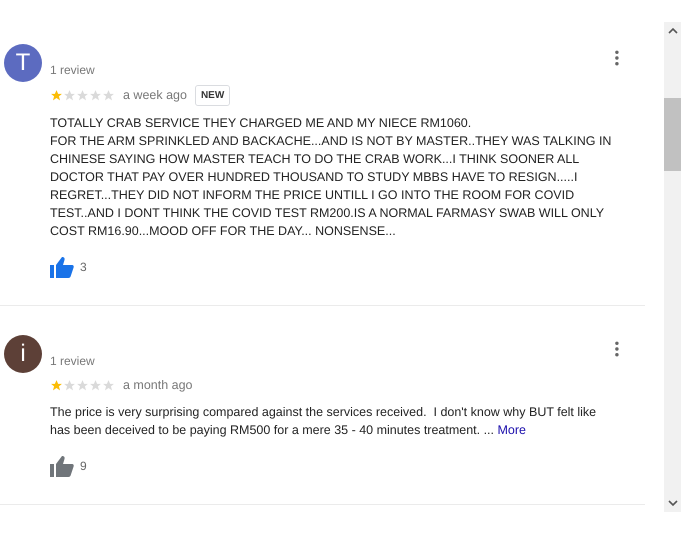 The width and height of the screenshot is (698, 554). I want to click on new-badge: NEW, so click(212, 95).